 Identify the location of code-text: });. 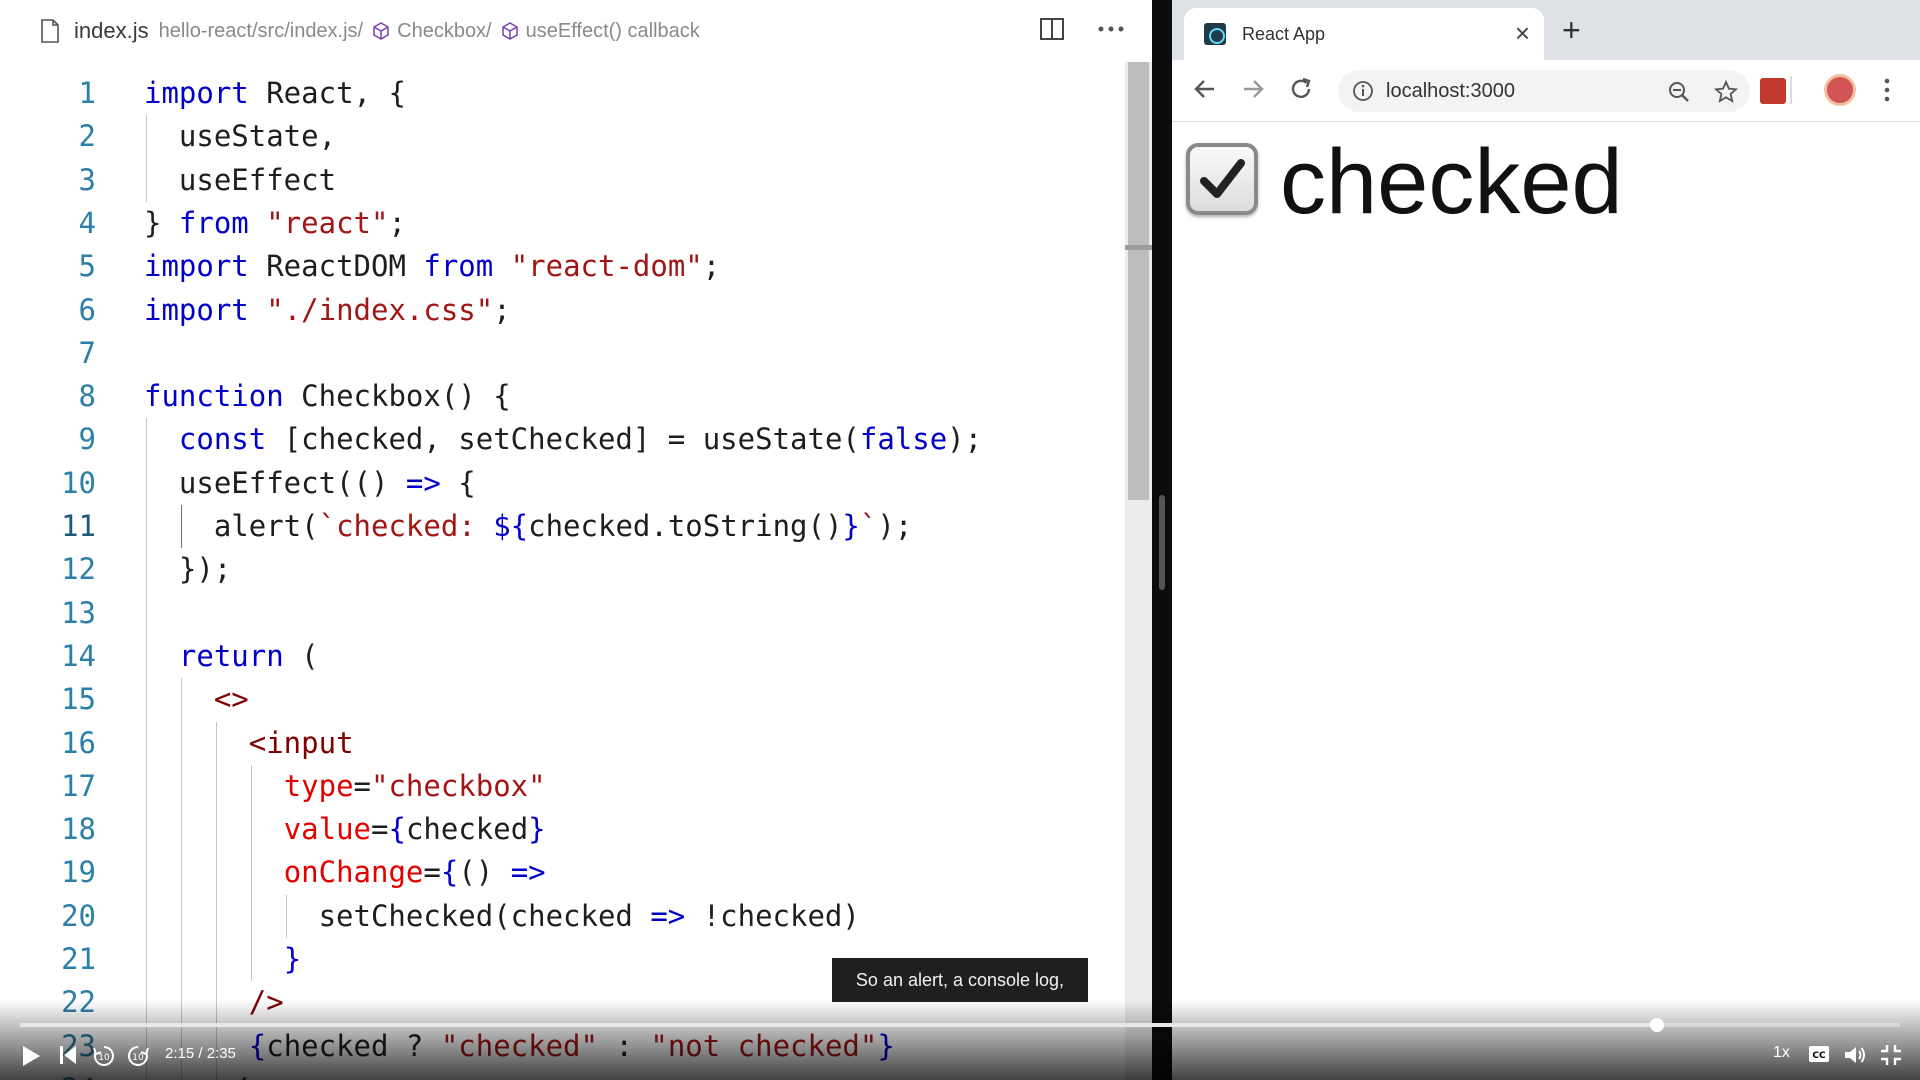
(187, 569).